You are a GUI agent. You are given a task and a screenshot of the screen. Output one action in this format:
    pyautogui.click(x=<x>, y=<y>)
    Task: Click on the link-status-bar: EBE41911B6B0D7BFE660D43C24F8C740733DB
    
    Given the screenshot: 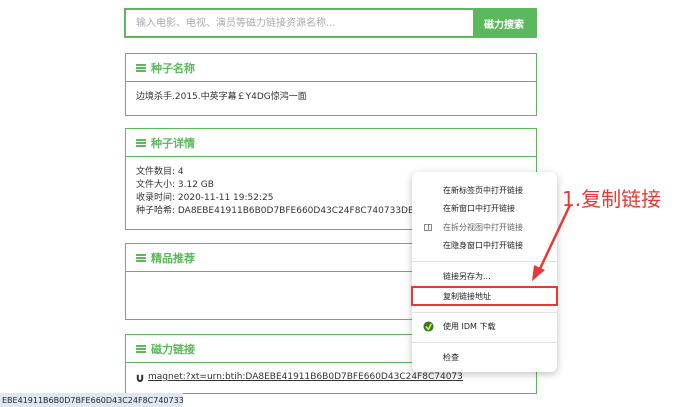 What is the action you would take?
    pyautogui.click(x=91, y=400)
    